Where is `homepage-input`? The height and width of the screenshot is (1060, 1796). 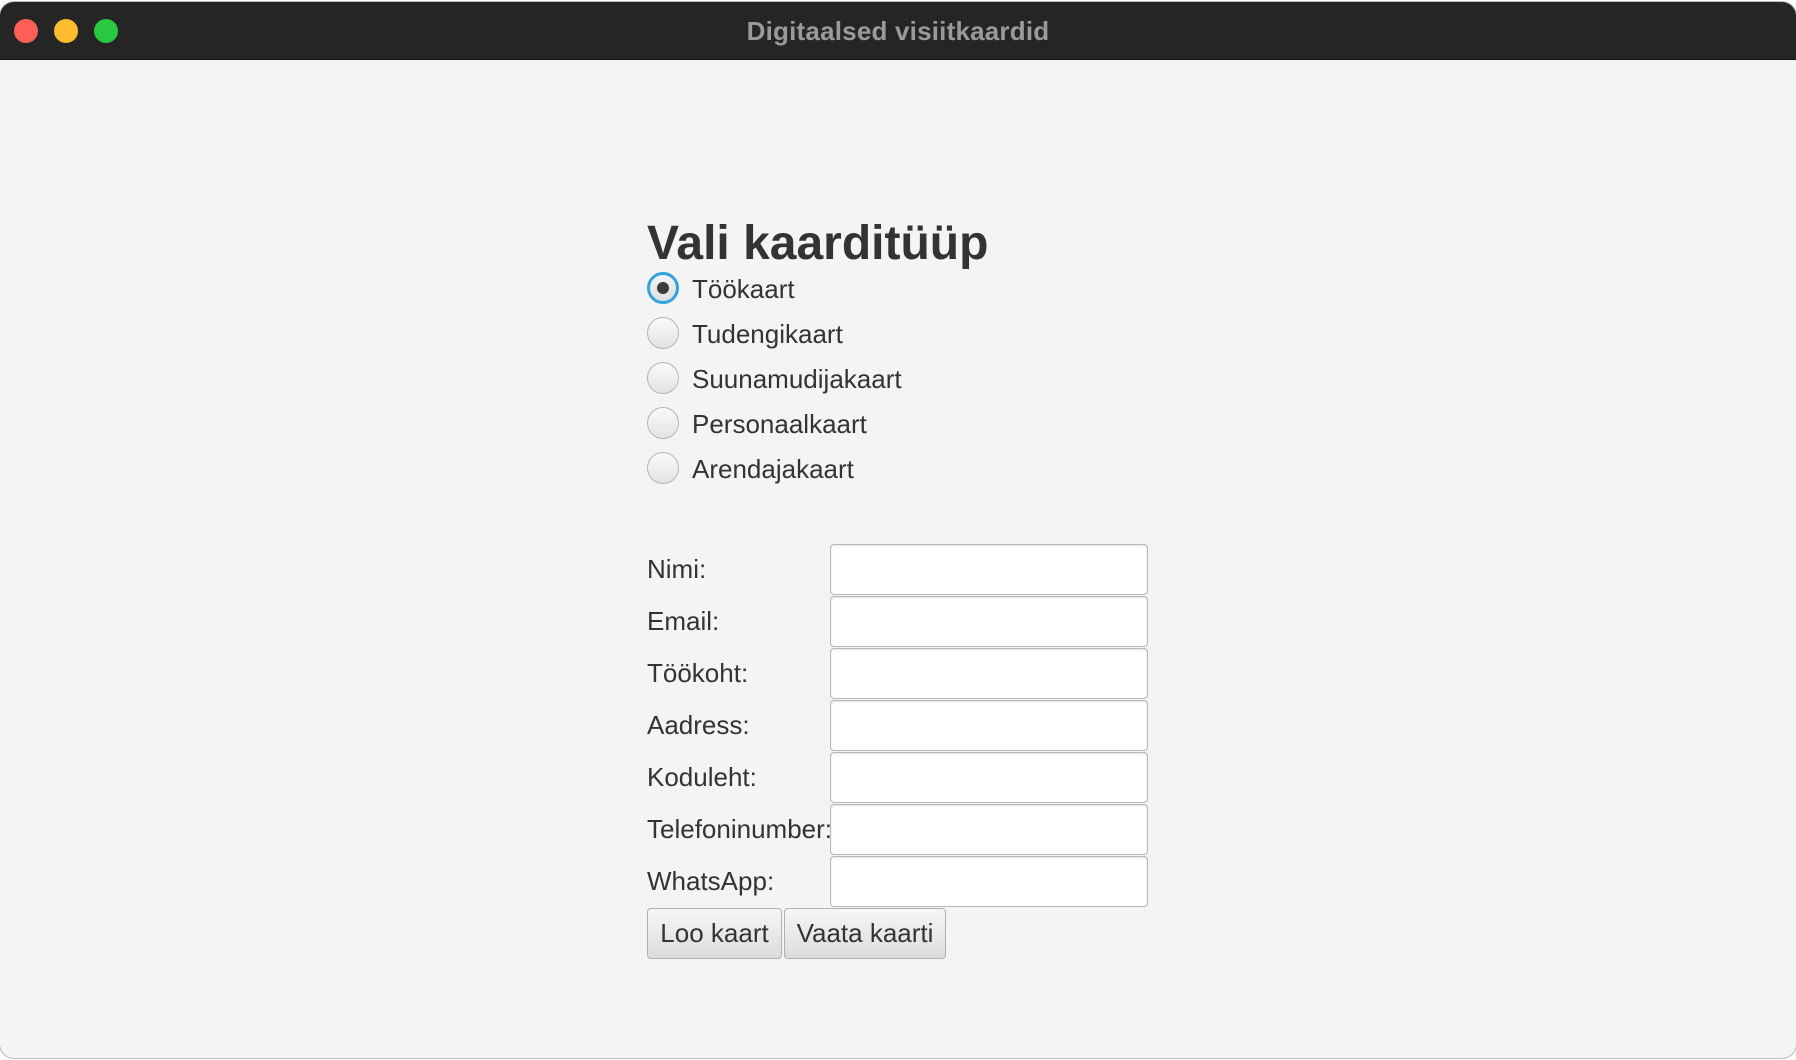 homepage-input is located at coordinates (989, 777).